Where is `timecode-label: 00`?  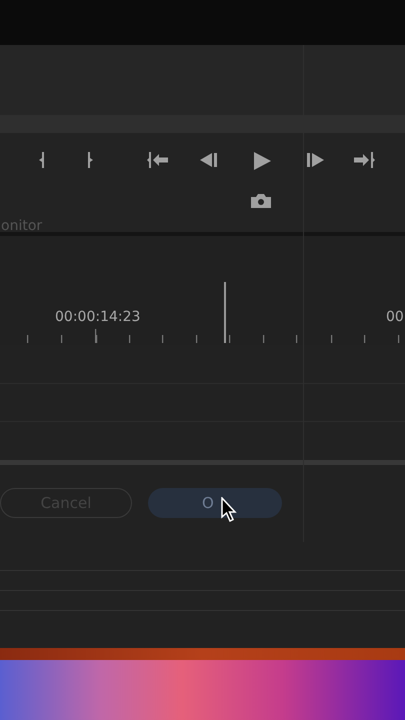
timecode-label: 00 is located at coordinates (395, 317).